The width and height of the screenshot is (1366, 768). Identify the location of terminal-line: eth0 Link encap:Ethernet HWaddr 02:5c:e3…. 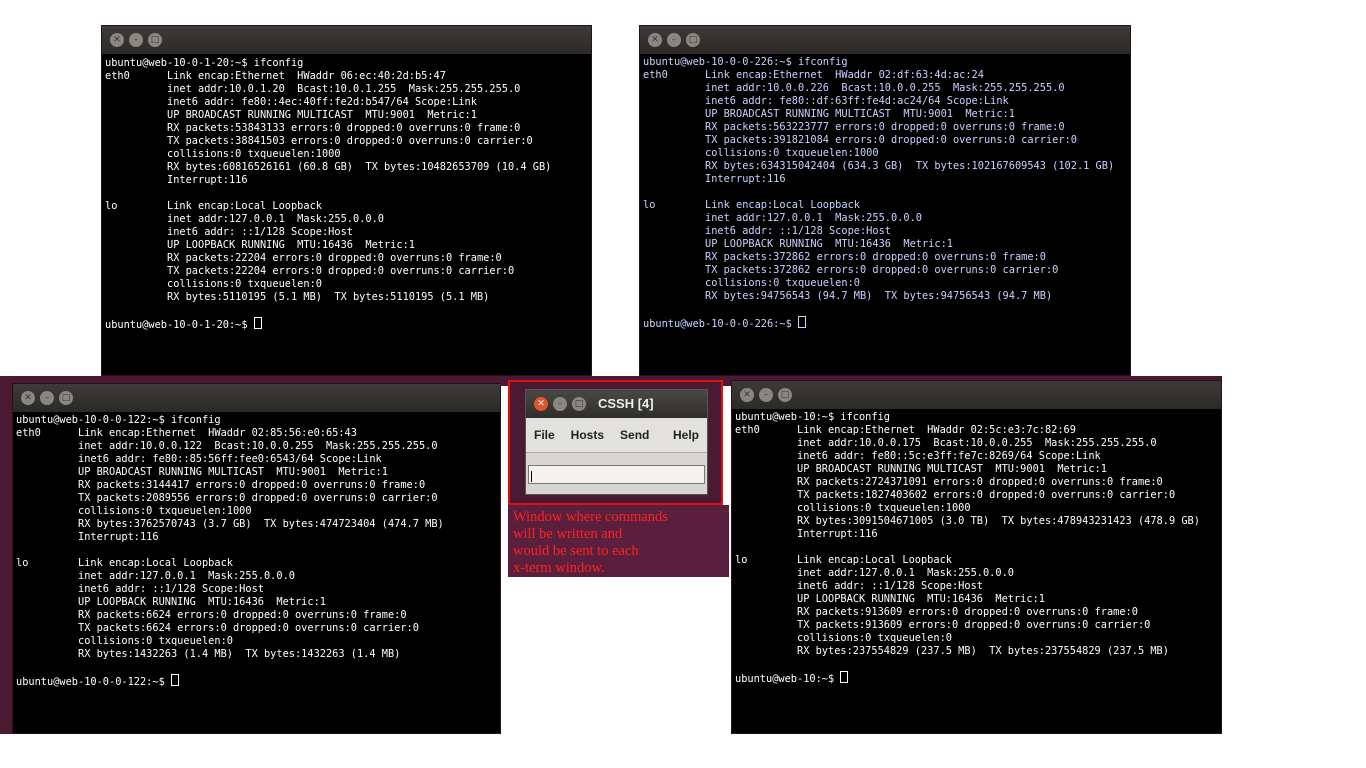
(905, 430).